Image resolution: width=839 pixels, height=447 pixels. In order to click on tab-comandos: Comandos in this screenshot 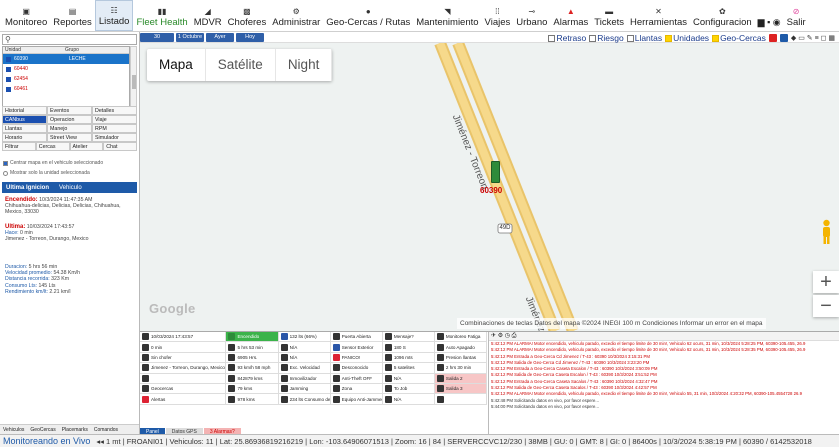, I will do `click(106, 430)`.